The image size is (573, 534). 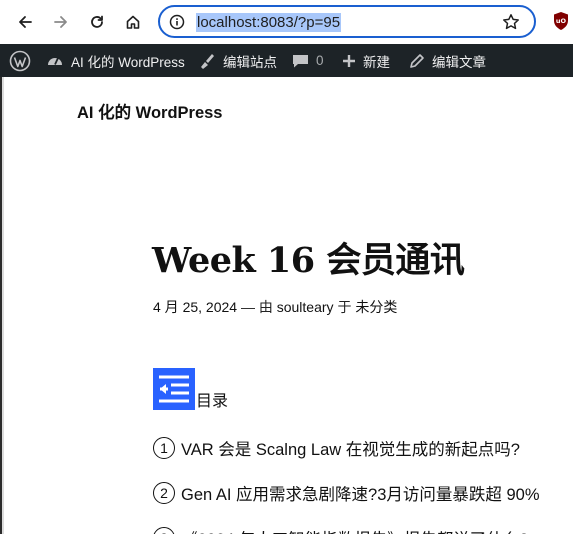 I want to click on wordpress-logo-icon, so click(x=20, y=60).